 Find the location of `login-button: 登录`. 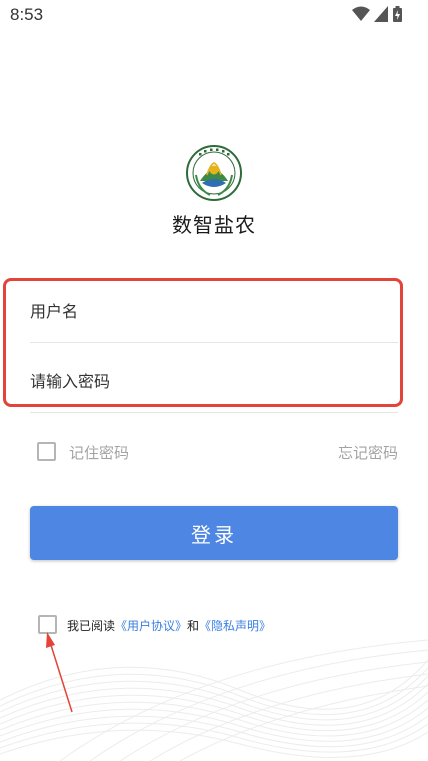

login-button: 登录 is located at coordinates (214, 533).